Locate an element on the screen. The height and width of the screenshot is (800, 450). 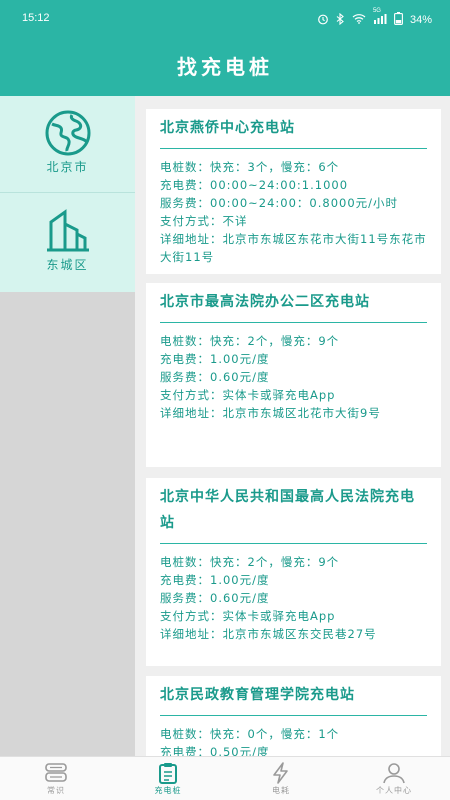
battery-icon is located at coordinates (398, 20).